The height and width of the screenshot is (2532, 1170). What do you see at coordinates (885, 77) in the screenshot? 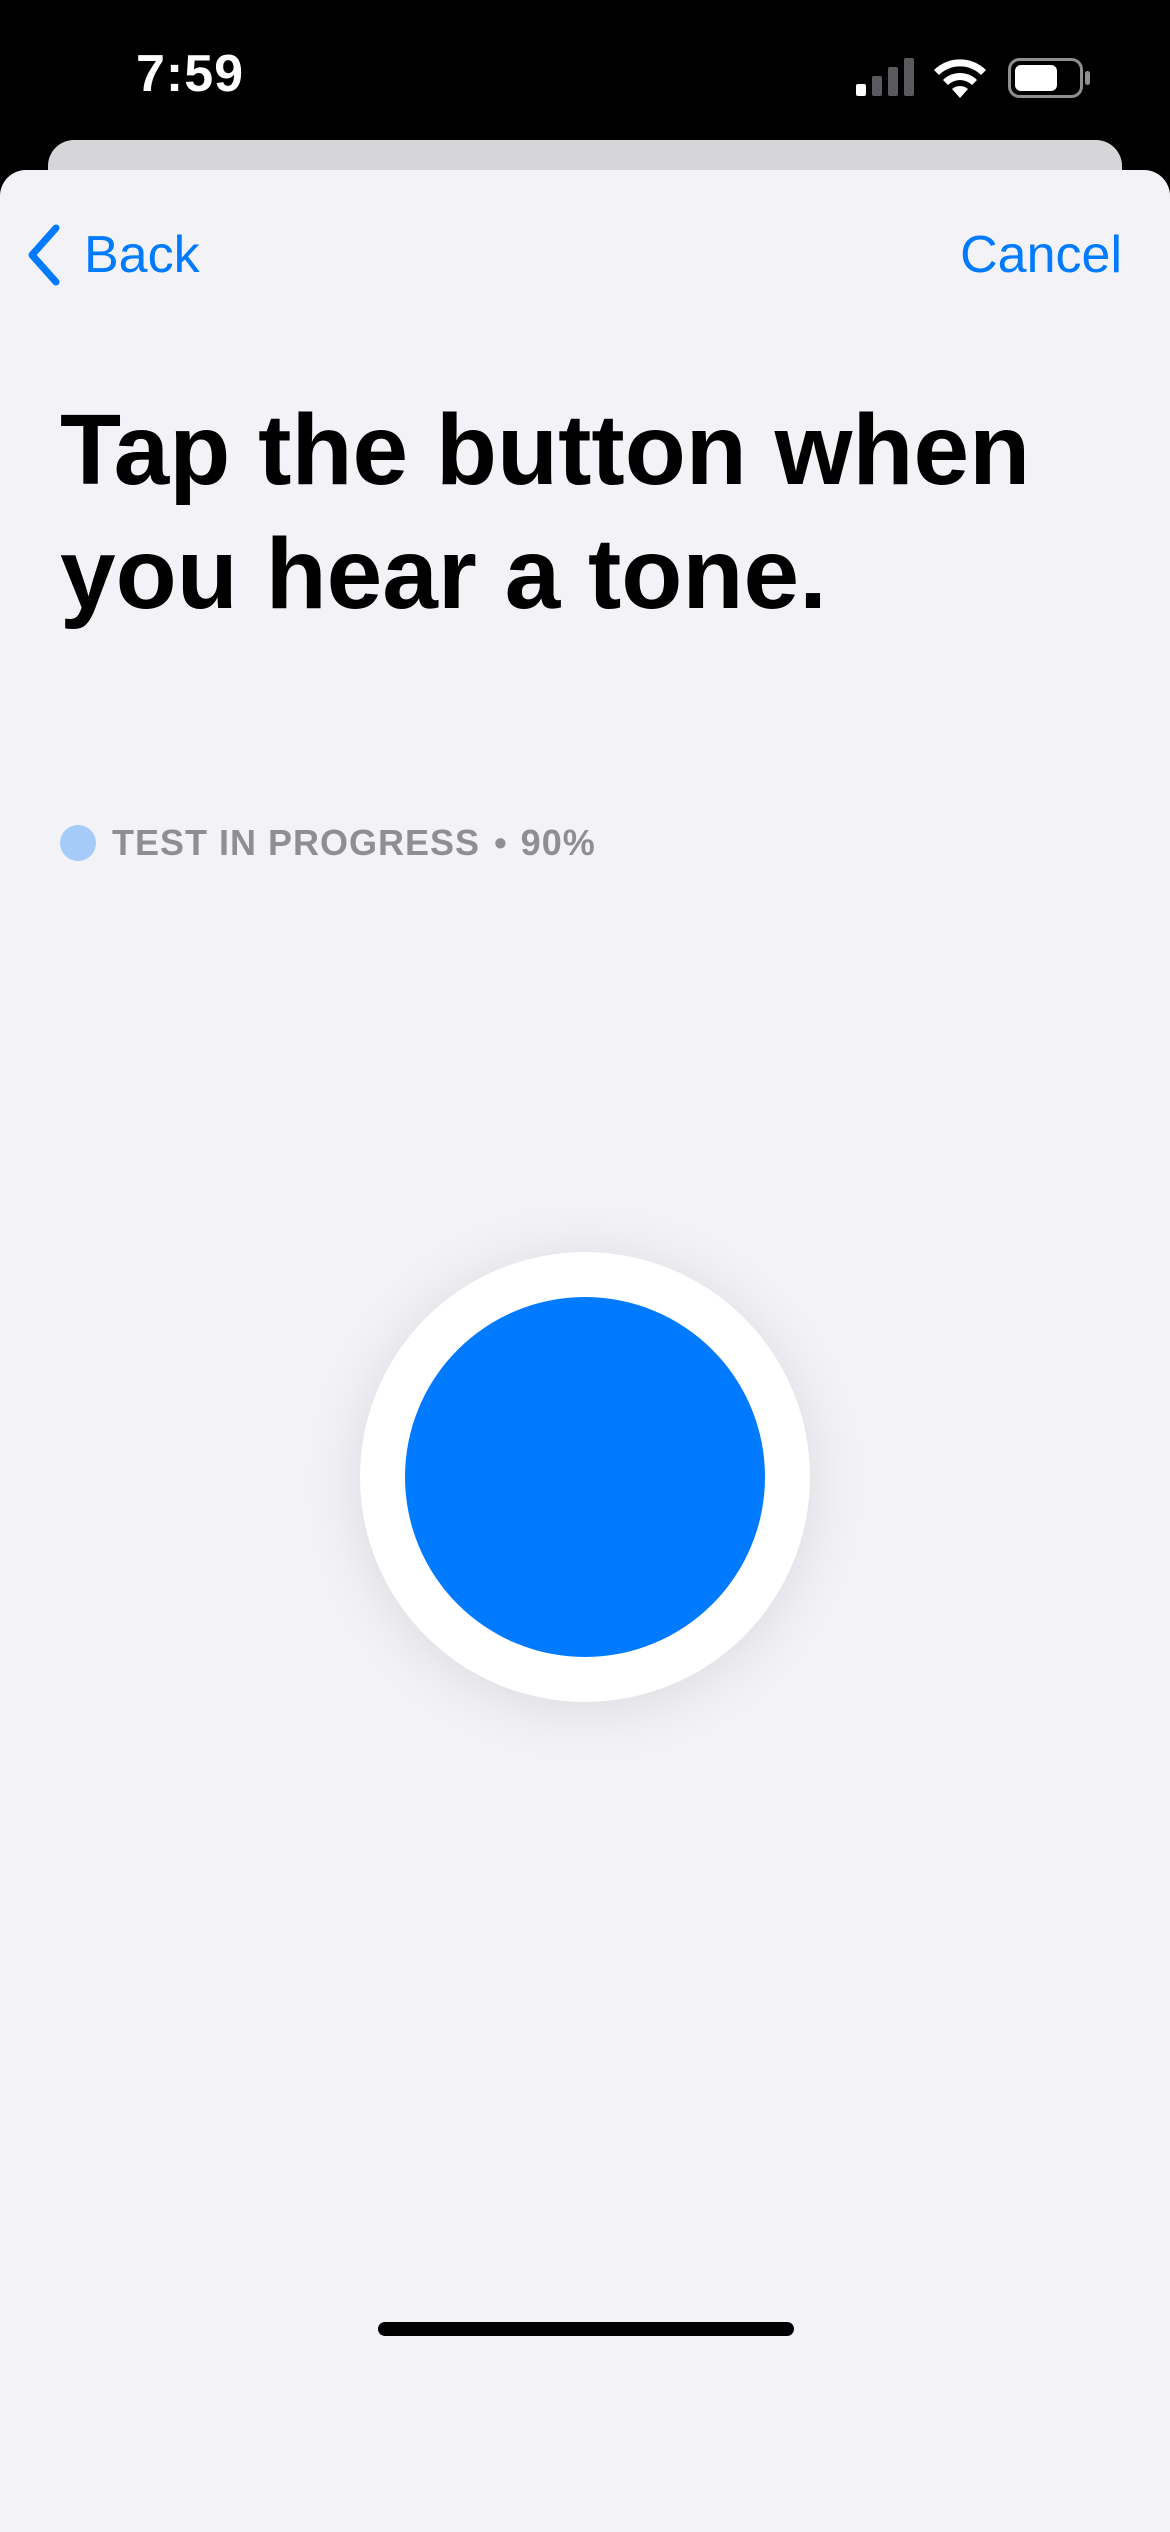
I see `cellular-signal-icon` at bounding box center [885, 77].